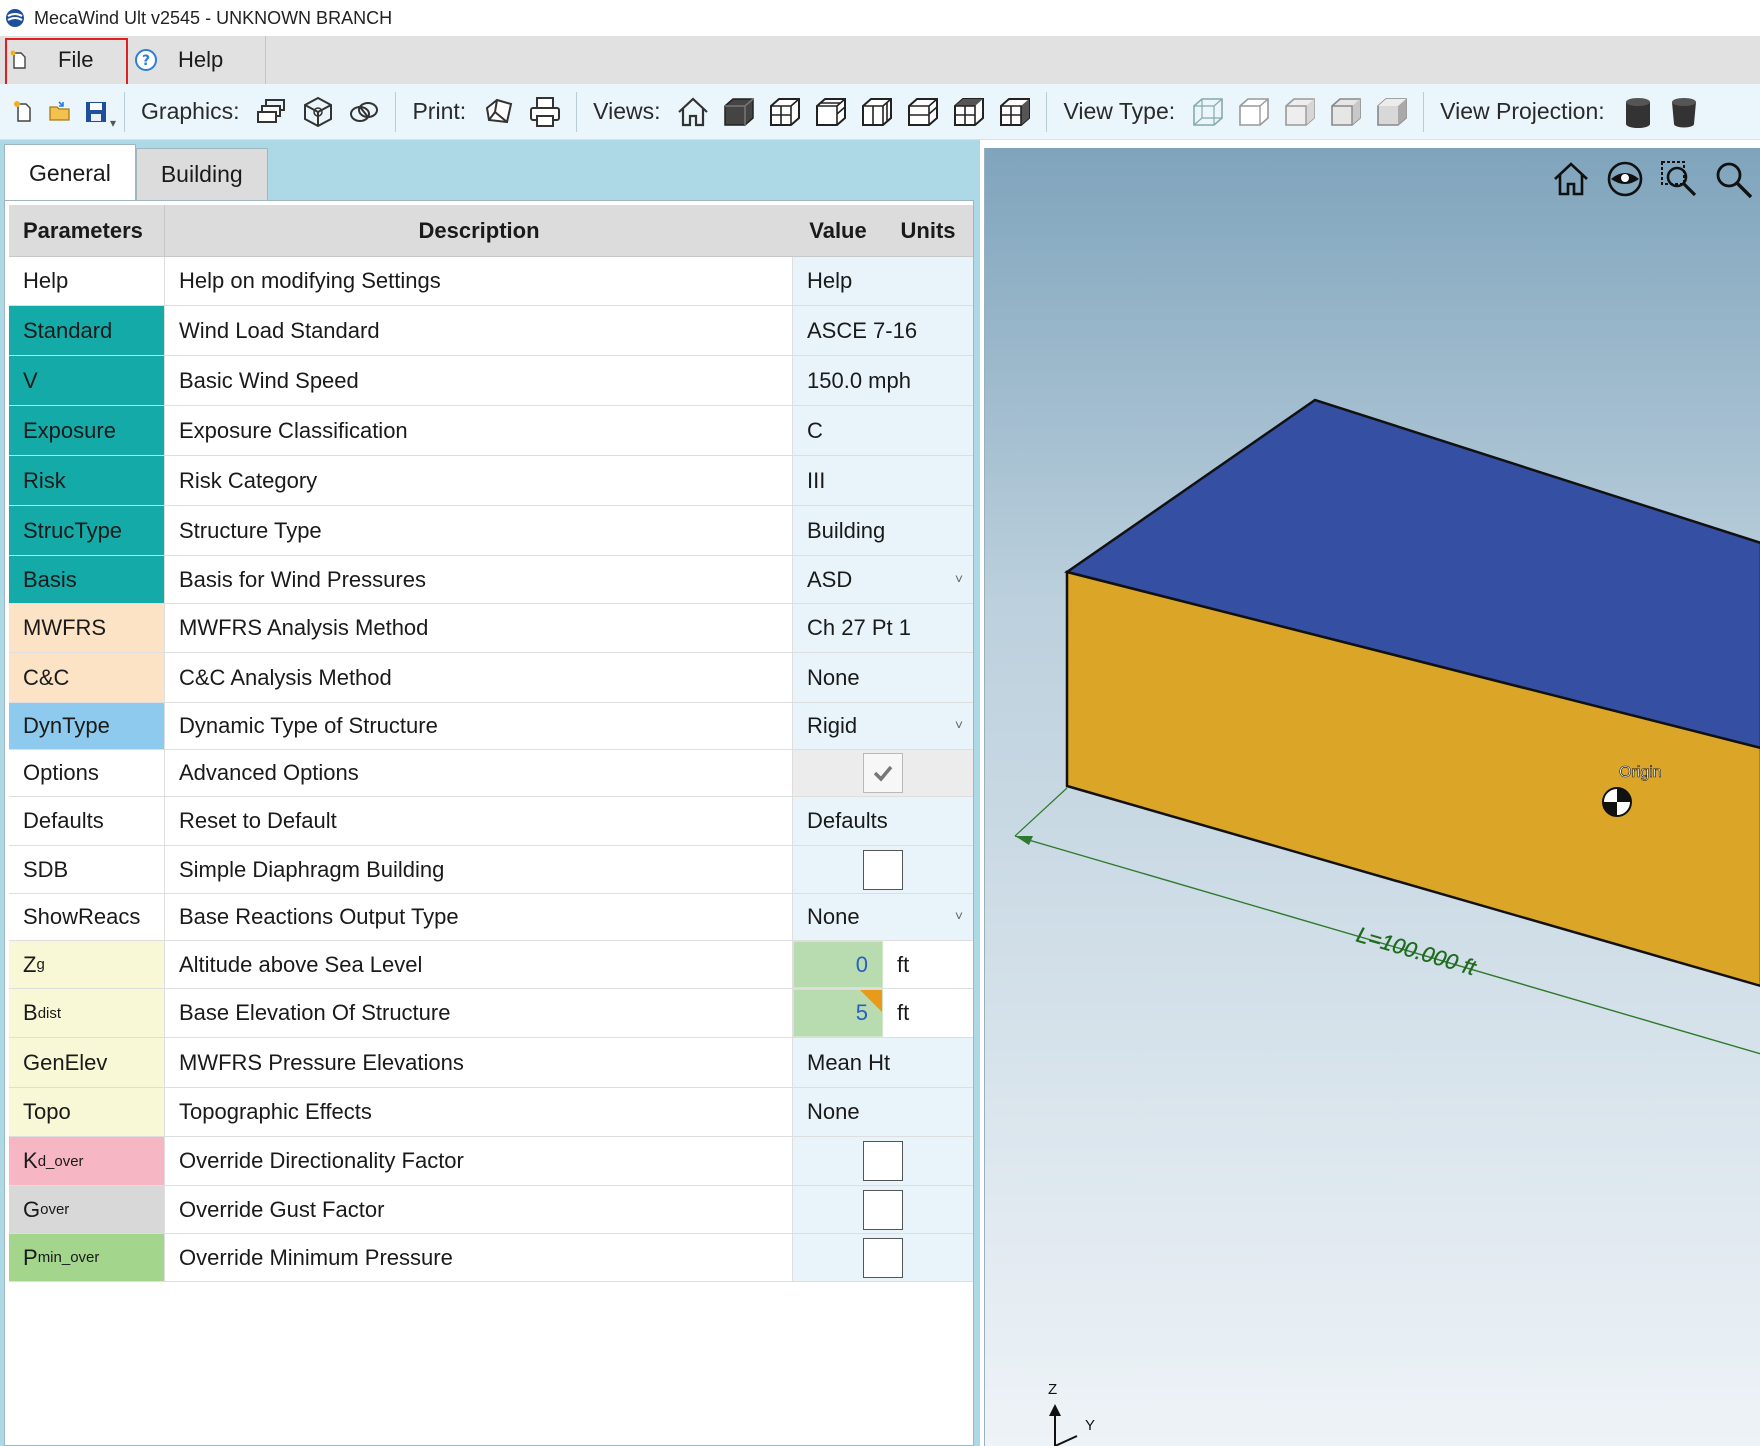 This screenshot has width=1760, height=1446. What do you see at coordinates (883, 281) in the screenshot?
I see `help-button: Help` at bounding box center [883, 281].